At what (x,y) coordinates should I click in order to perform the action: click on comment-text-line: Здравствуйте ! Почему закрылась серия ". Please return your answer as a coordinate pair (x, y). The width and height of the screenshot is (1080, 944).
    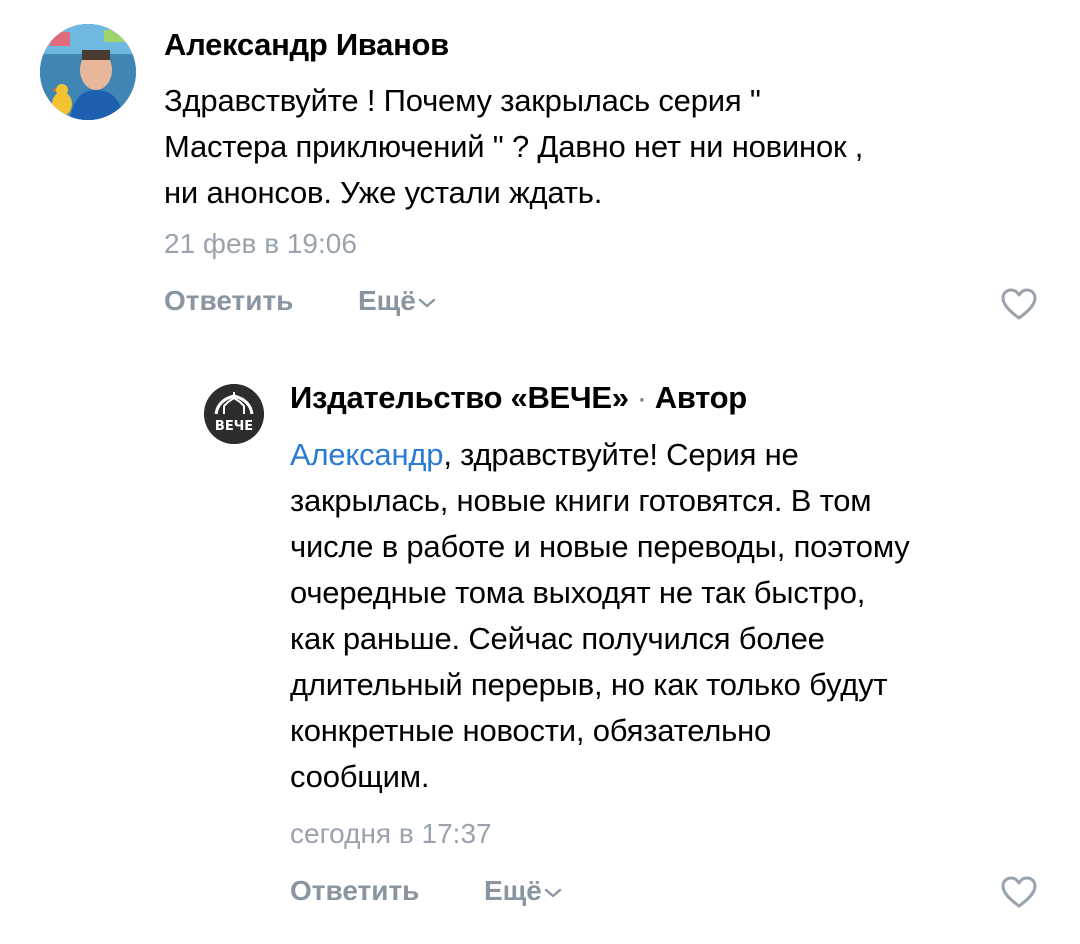
    Looking at the image, I should click on (462, 100).